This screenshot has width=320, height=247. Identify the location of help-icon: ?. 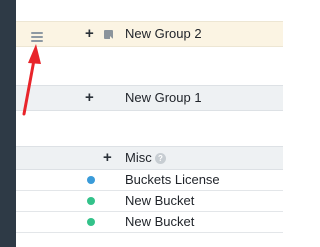
(160, 158).